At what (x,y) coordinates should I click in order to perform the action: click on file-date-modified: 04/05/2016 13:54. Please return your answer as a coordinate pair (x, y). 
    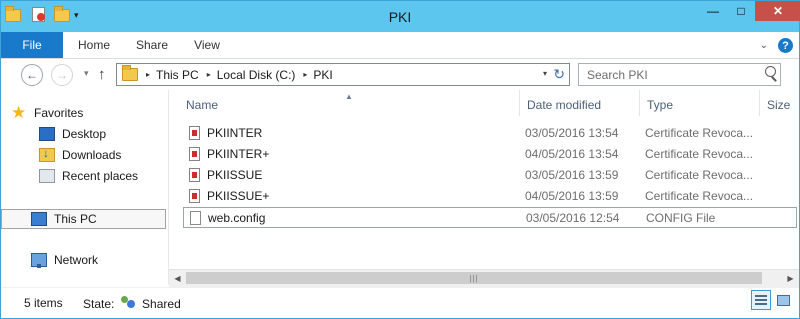
    Looking at the image, I should click on (572, 154).